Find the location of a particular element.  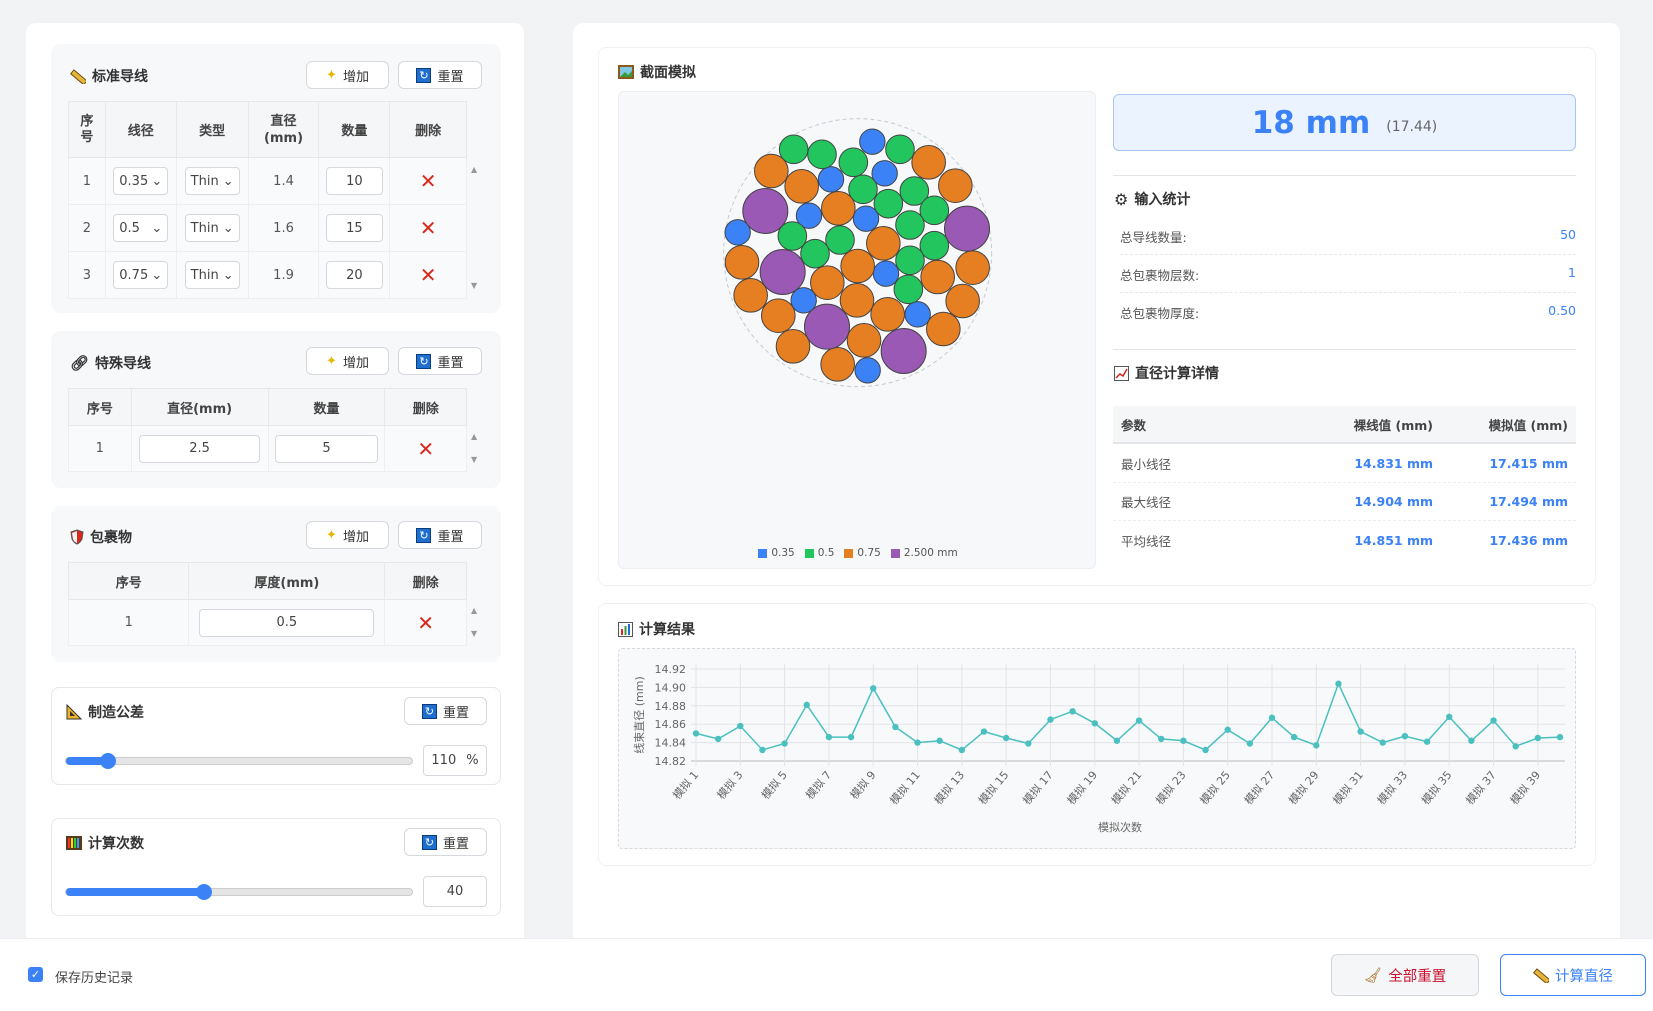

stat-row: 总包裹物层数: 1 is located at coordinates (1348, 279).